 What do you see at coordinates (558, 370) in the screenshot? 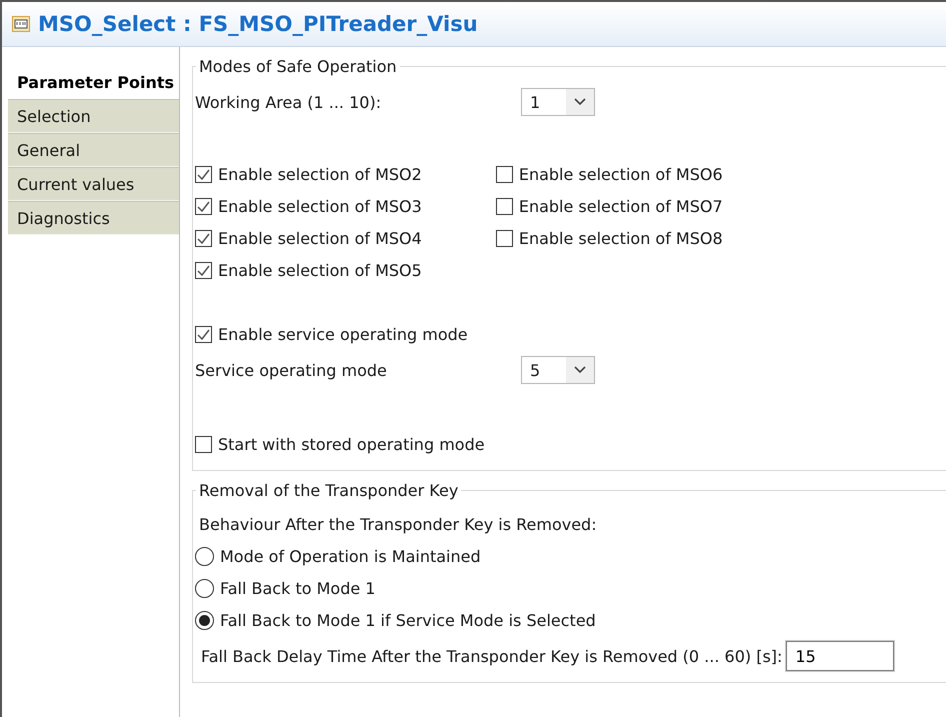
I see `dropdown: 5` at bounding box center [558, 370].